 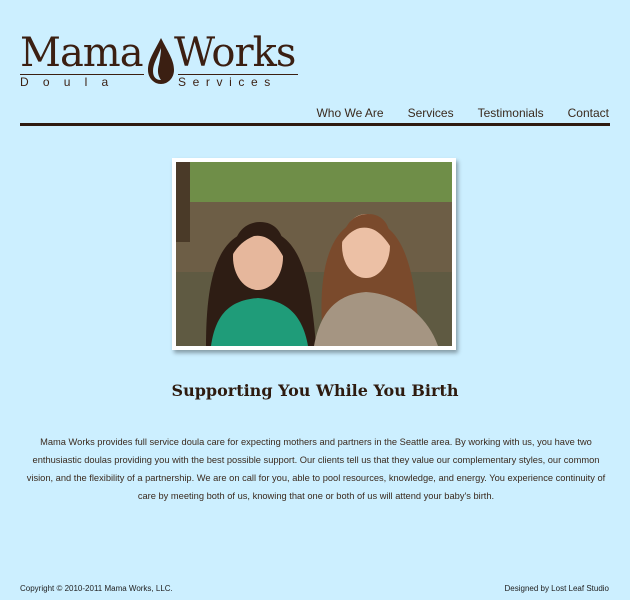 What do you see at coordinates (227, 82) in the screenshot?
I see `logo-subtitle-services: Services` at bounding box center [227, 82].